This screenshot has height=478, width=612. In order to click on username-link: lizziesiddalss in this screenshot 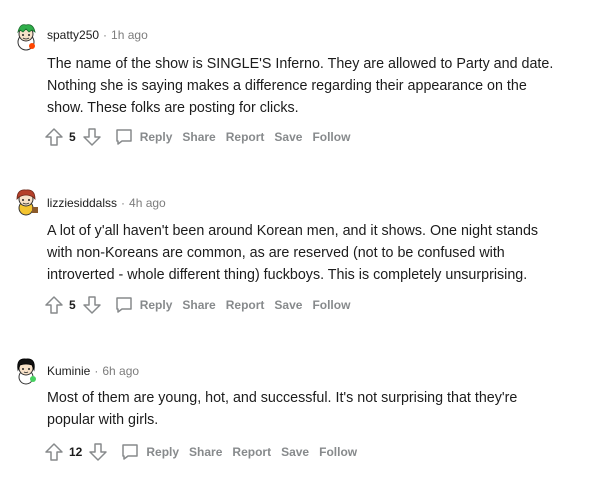, I will do `click(82, 203)`.